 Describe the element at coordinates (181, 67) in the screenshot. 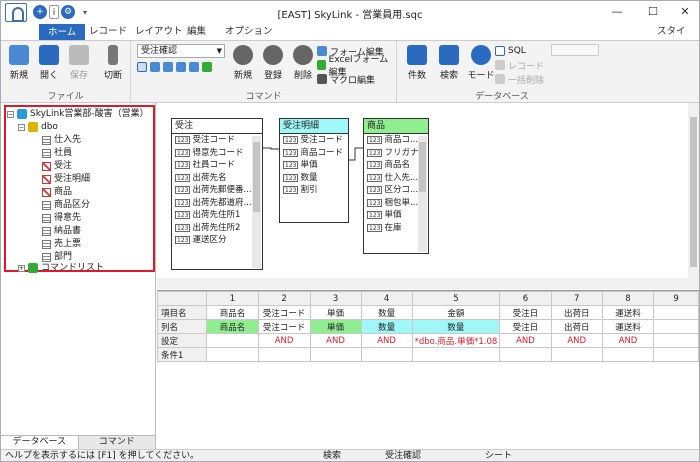

I see `view-card-icon` at that location.